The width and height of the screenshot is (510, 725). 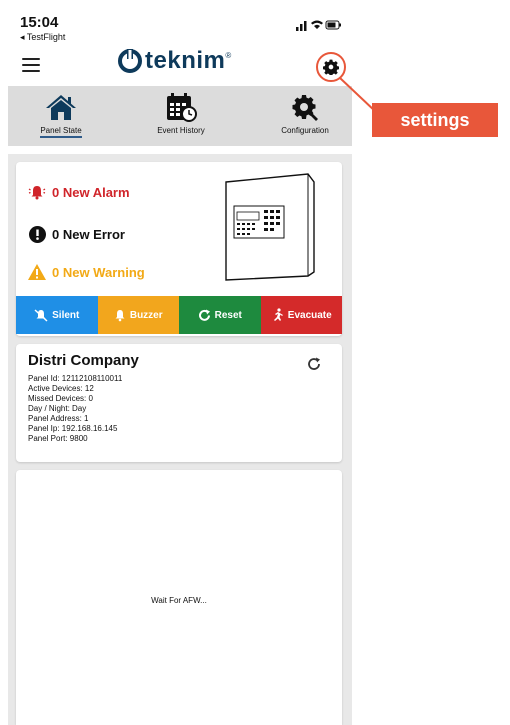 What do you see at coordinates (278, 314) in the screenshot?
I see `running-person-icon` at bounding box center [278, 314].